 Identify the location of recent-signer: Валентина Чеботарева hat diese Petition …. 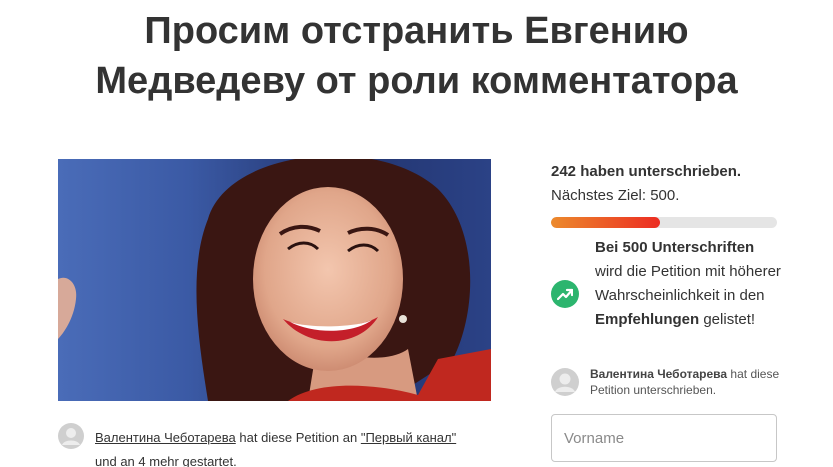
(671, 383).